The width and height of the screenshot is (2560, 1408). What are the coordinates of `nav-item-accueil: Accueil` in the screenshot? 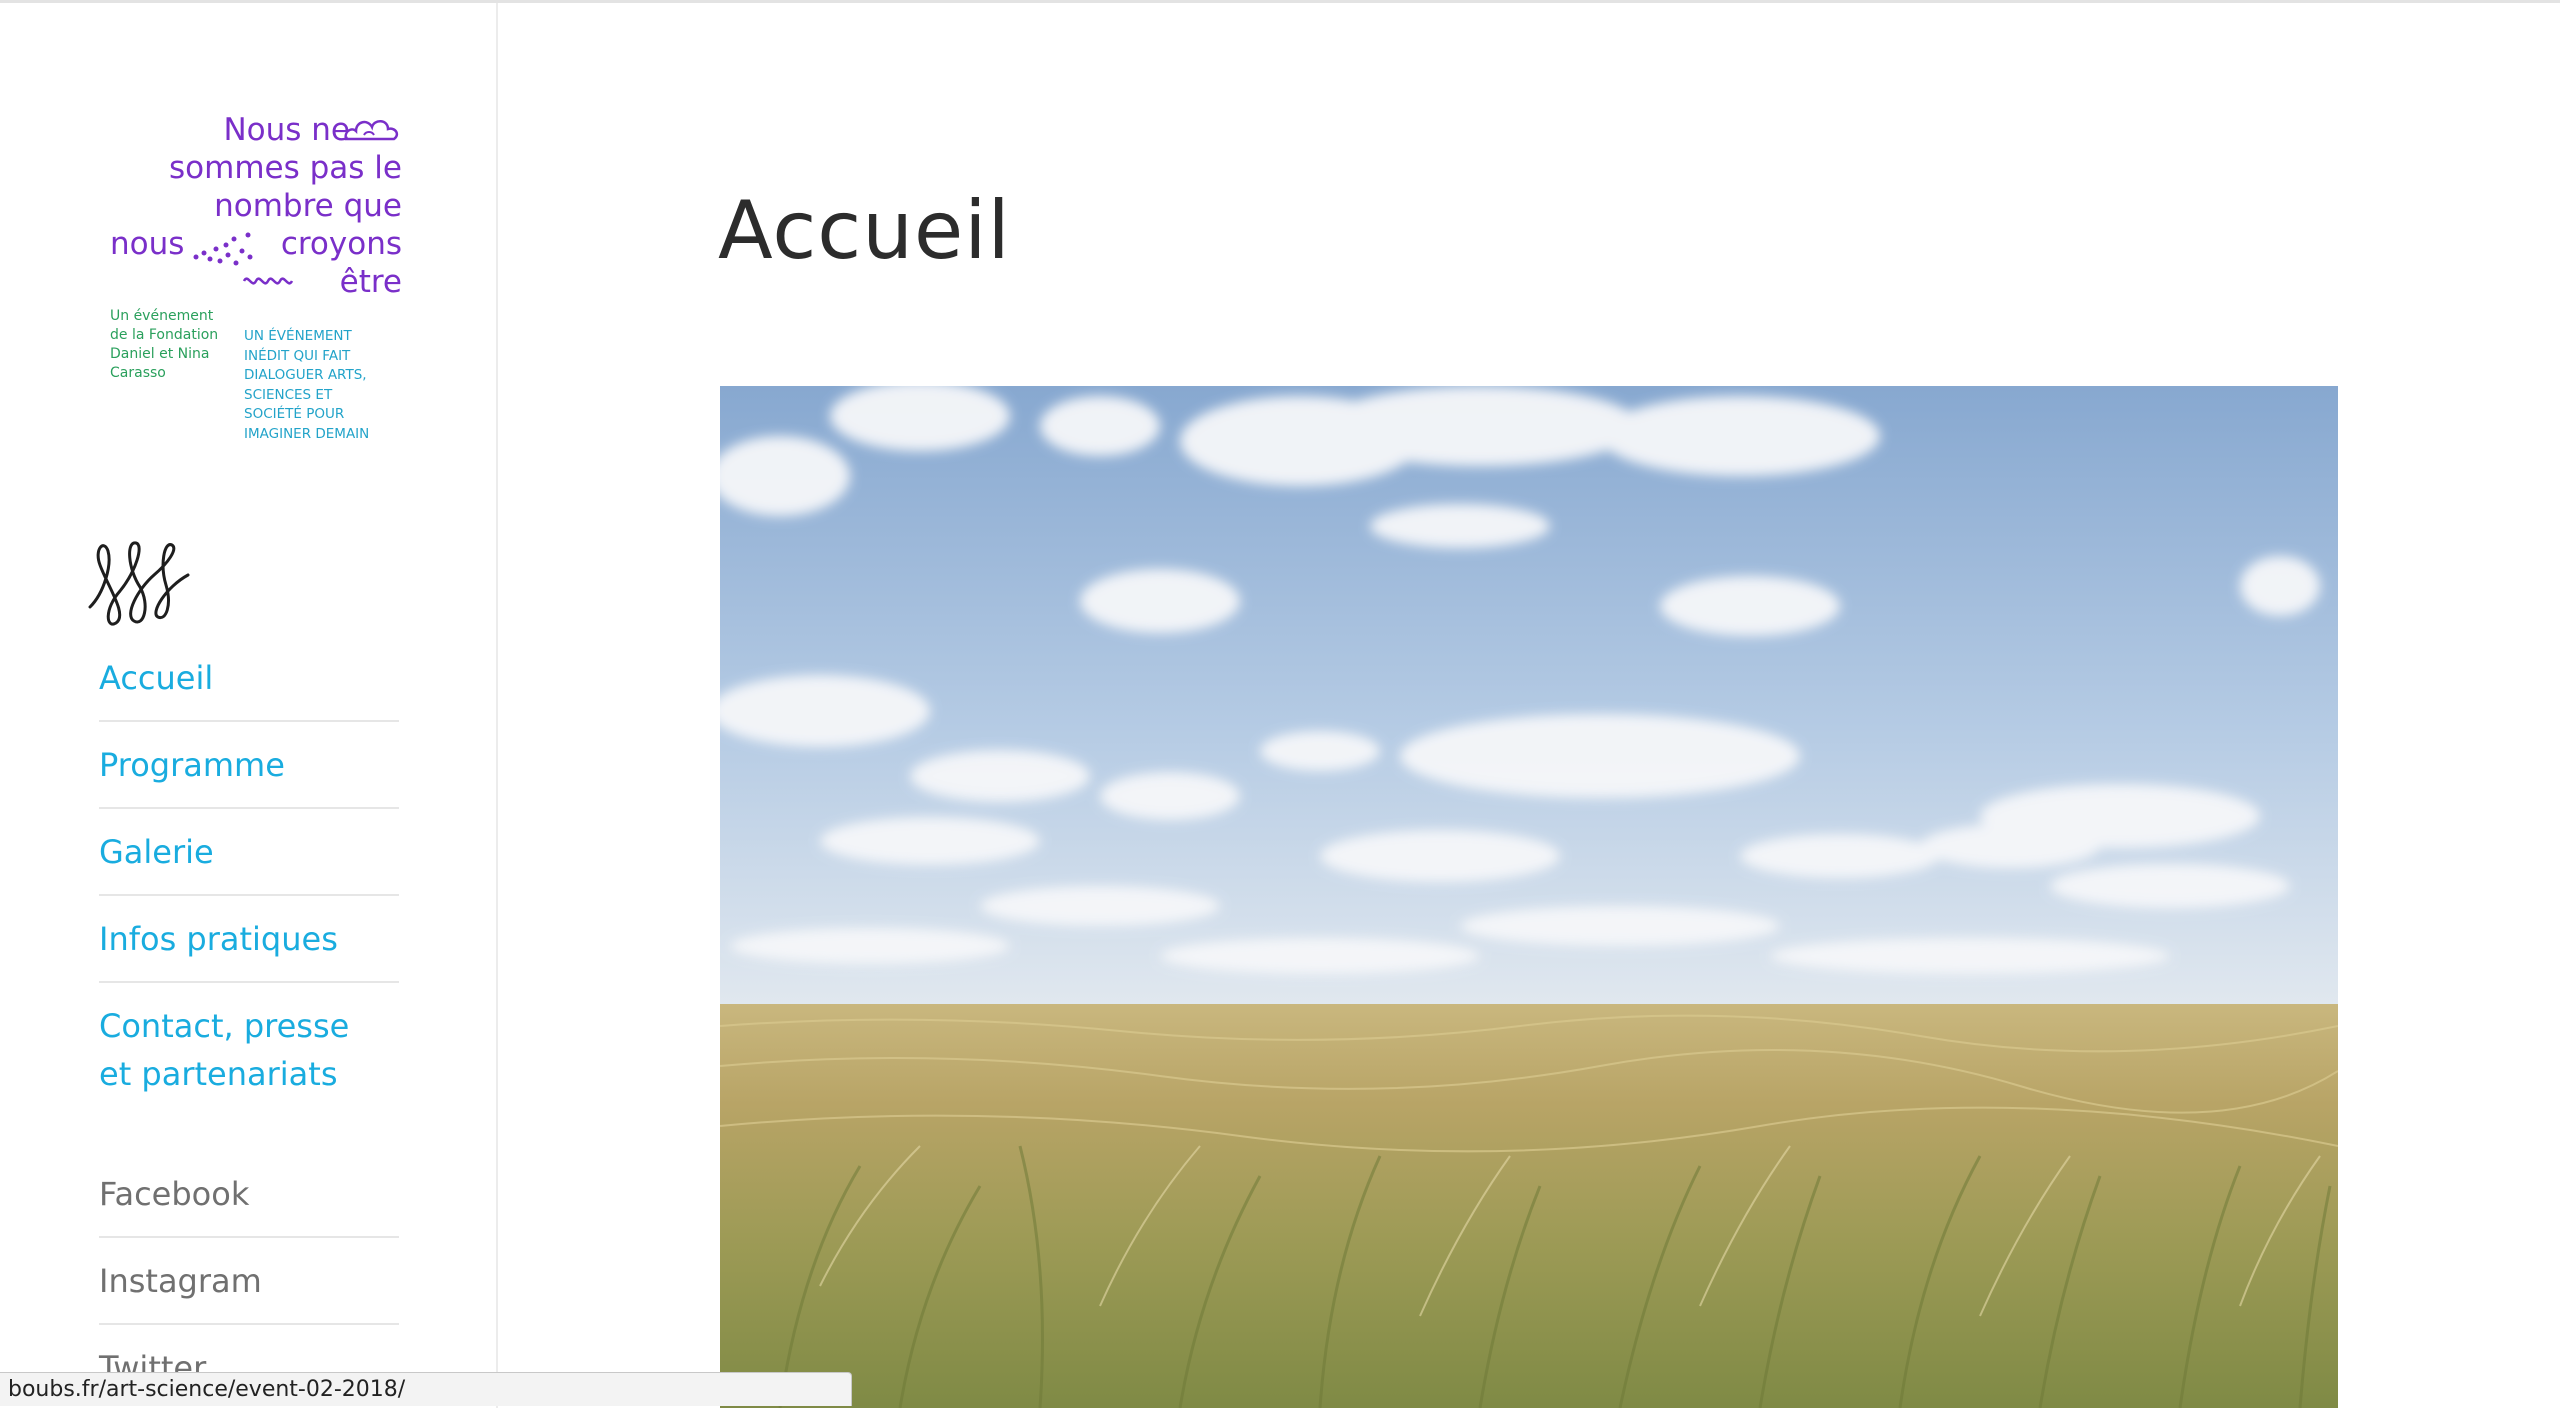 It's located at (249, 678).